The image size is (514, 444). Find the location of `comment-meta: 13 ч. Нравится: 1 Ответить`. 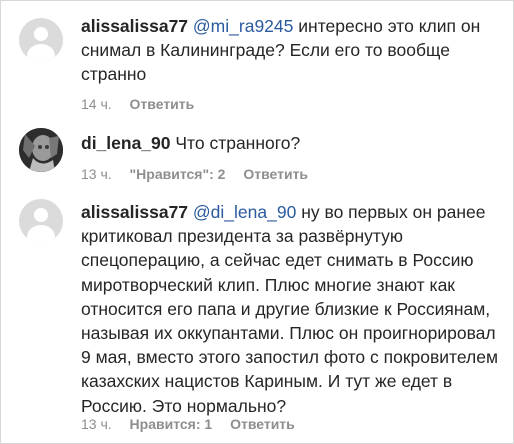

comment-meta: 13 ч. Нравится: 1 Ответить is located at coordinates (195, 424).